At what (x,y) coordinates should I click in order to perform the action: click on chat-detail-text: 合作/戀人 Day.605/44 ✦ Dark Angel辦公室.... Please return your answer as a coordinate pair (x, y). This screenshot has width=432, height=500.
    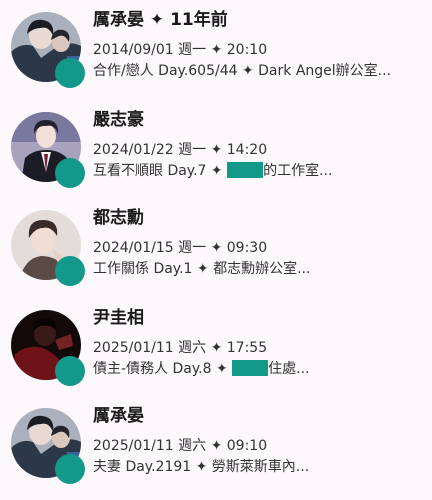
    Looking at the image, I should click on (242, 71).